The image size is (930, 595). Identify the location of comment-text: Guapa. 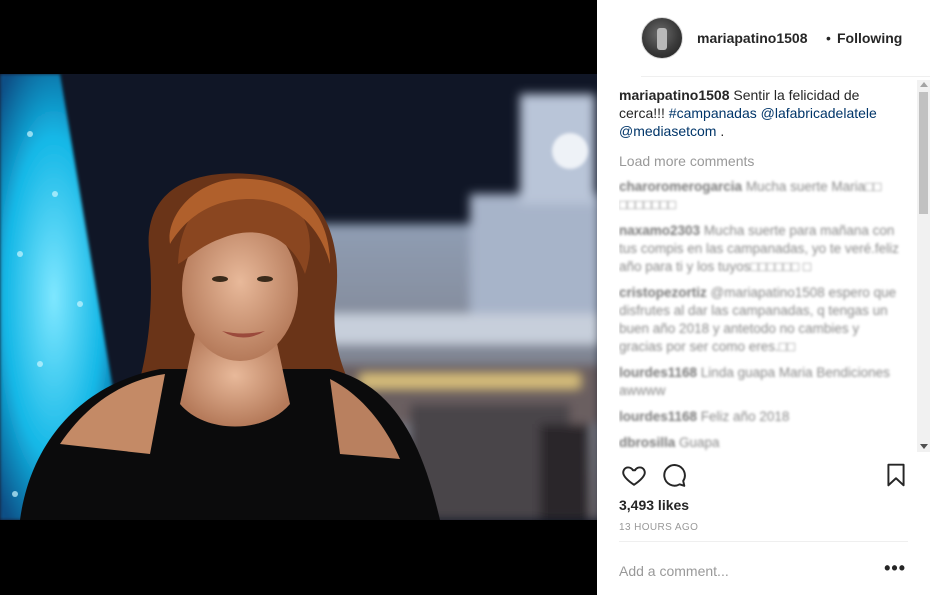
(697, 442).